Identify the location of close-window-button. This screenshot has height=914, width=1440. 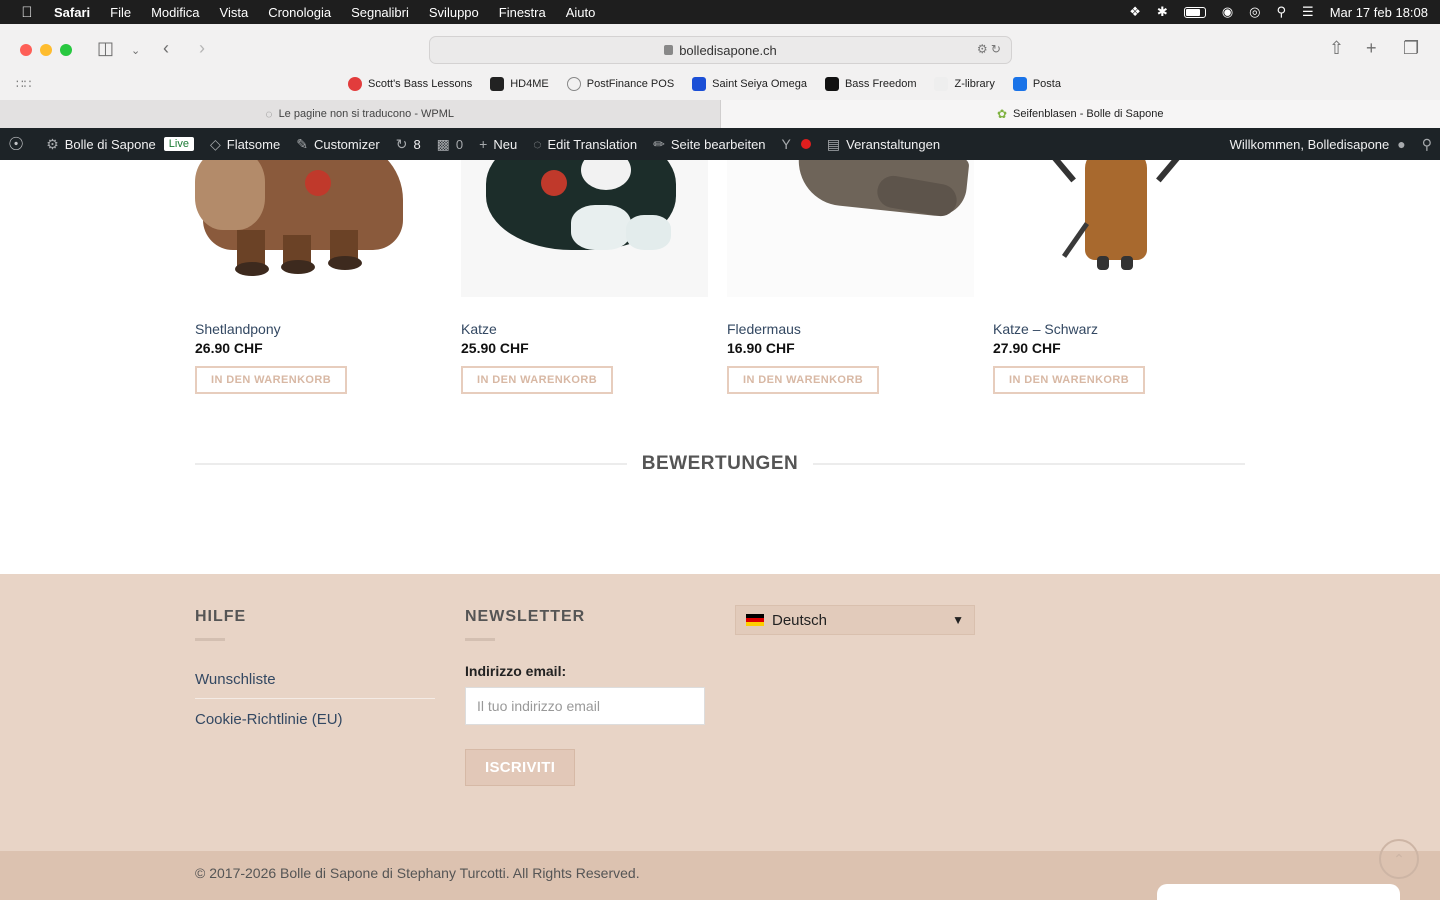
(26, 50).